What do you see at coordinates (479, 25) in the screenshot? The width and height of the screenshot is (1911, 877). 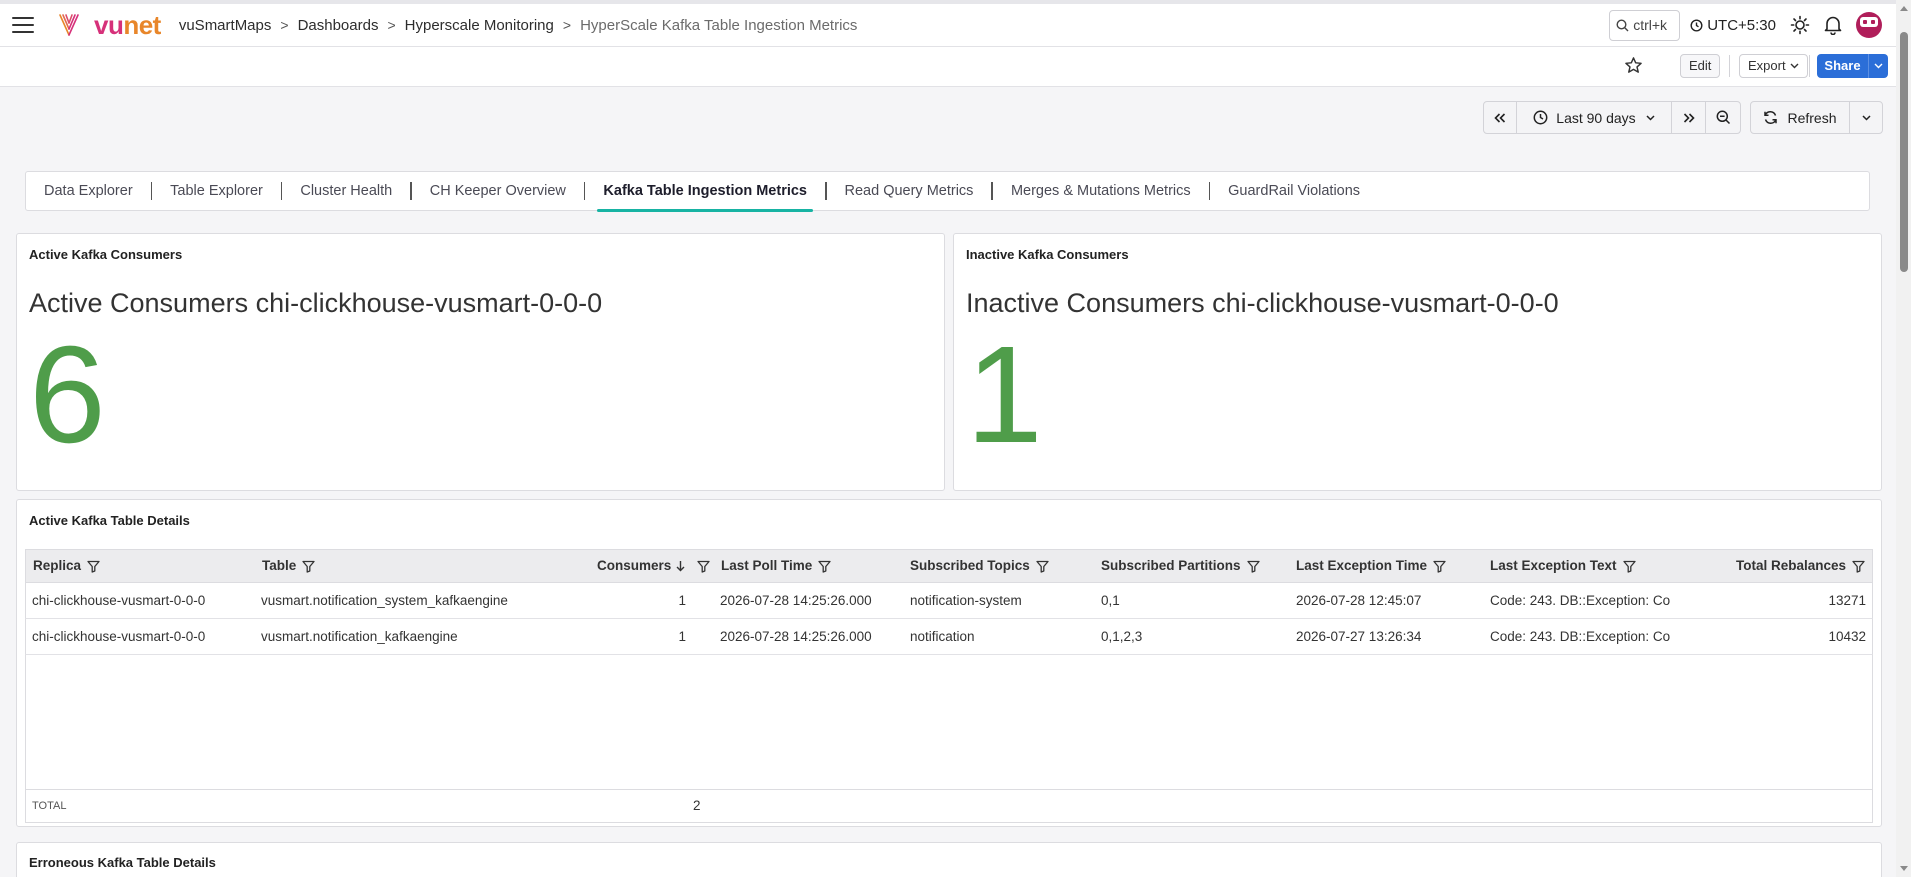 I see `breadcrumb-item-hyperscale-monitoring: Hyperscale Monitoring` at bounding box center [479, 25].